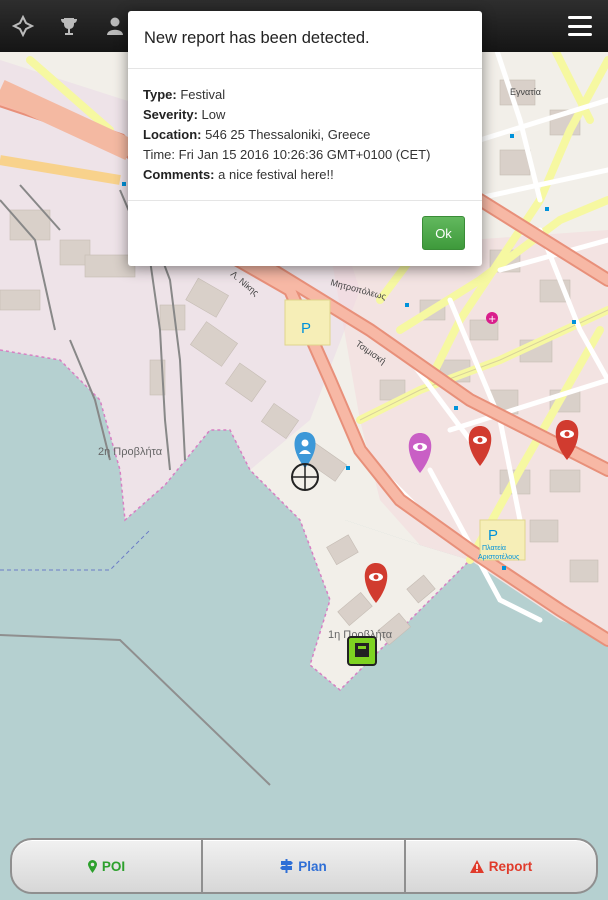 The height and width of the screenshot is (900, 608). I want to click on poi-button-label: POI, so click(113, 866).